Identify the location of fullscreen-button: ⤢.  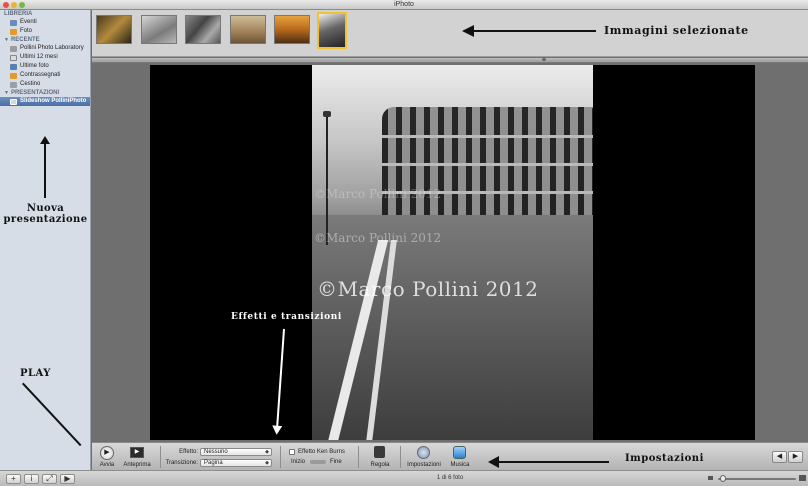
(49, 479).